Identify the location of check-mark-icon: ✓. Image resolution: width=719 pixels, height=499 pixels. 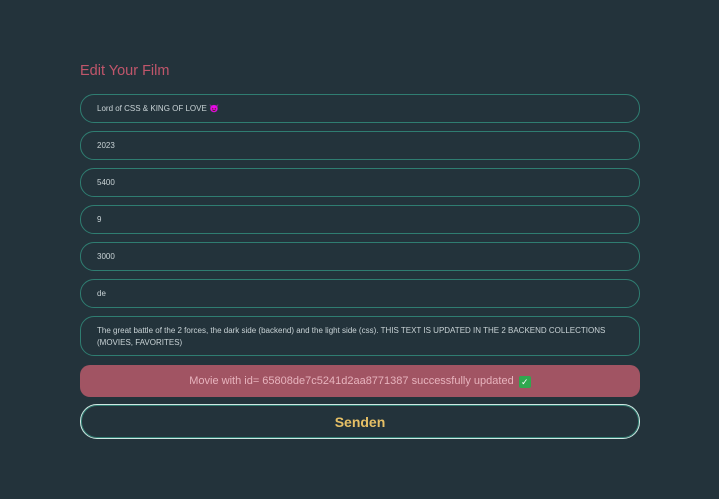
(524, 382).